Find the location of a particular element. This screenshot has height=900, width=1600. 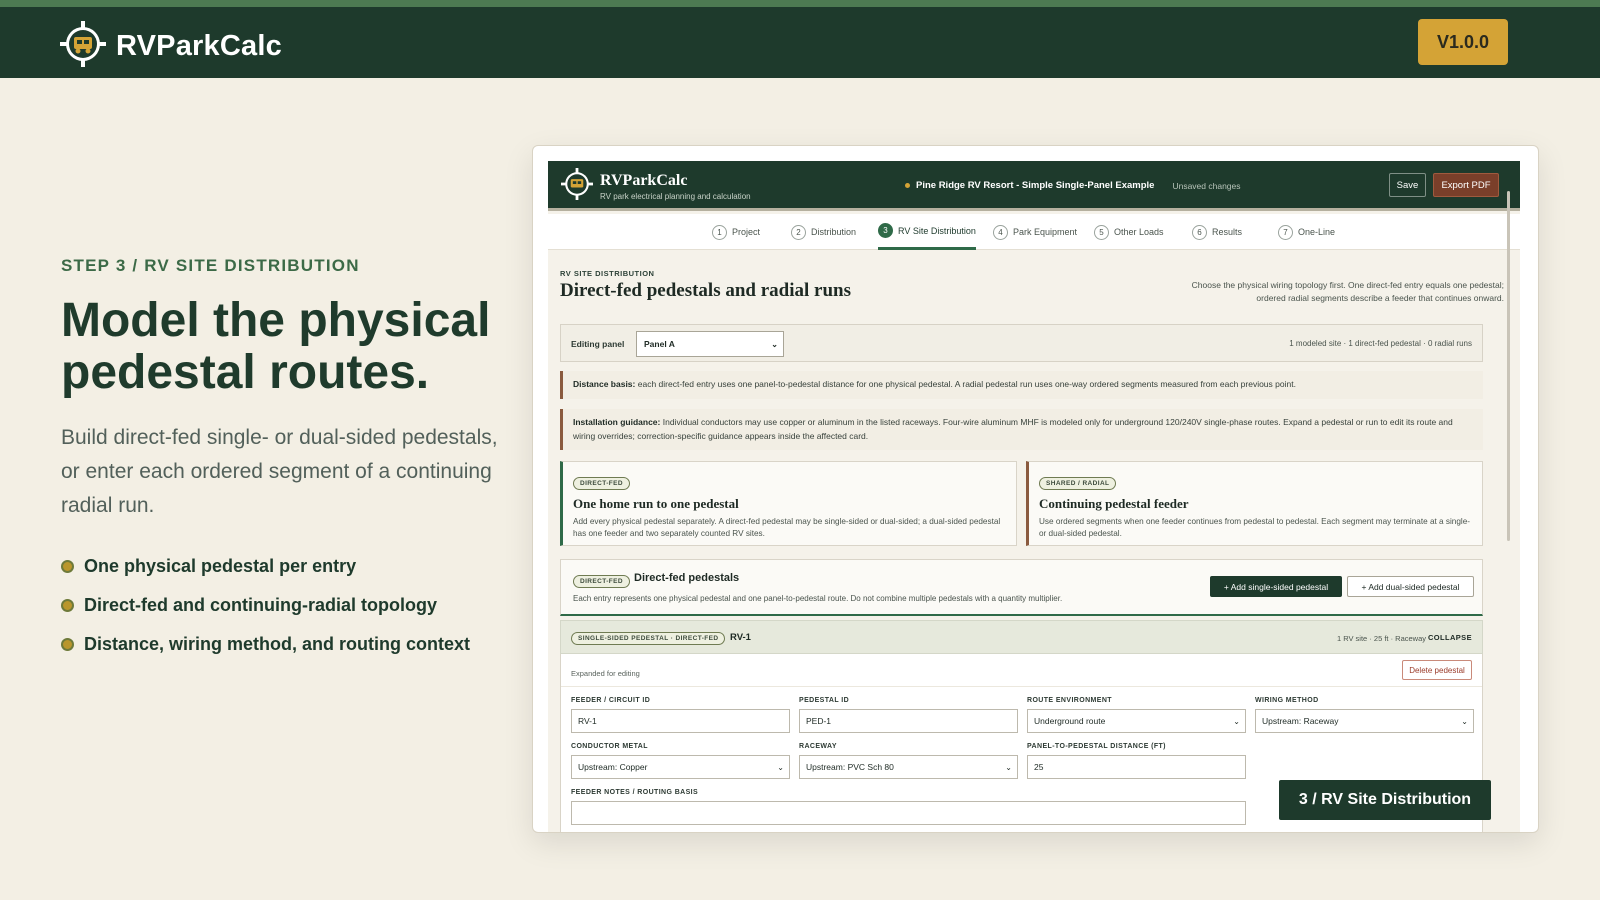

conductor-metal-select: Upstream: Copper ⌄ is located at coordinates (680, 767).